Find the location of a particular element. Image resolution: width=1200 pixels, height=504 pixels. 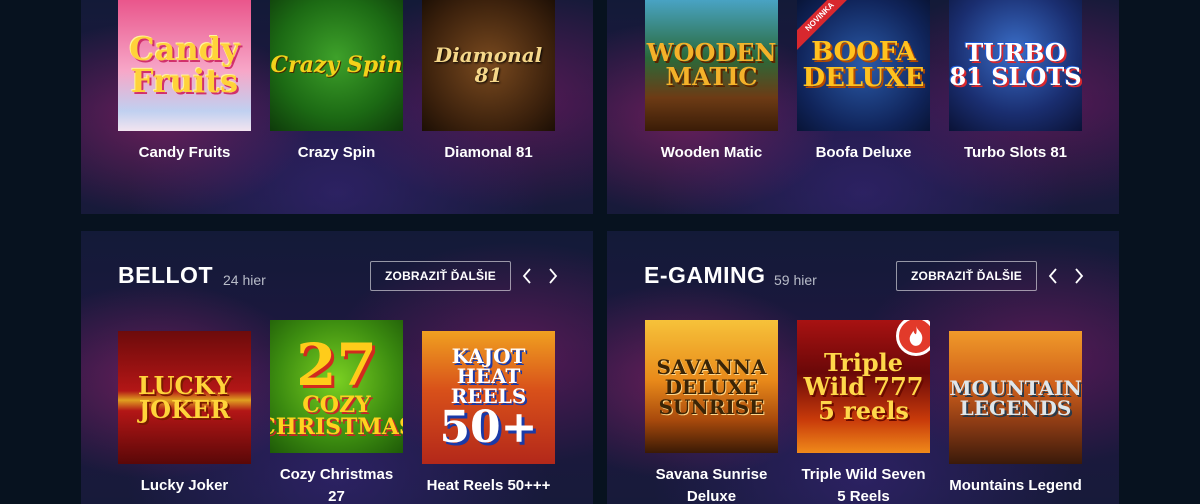

game-art-text: LUCKY JOKER is located at coordinates (184, 397).